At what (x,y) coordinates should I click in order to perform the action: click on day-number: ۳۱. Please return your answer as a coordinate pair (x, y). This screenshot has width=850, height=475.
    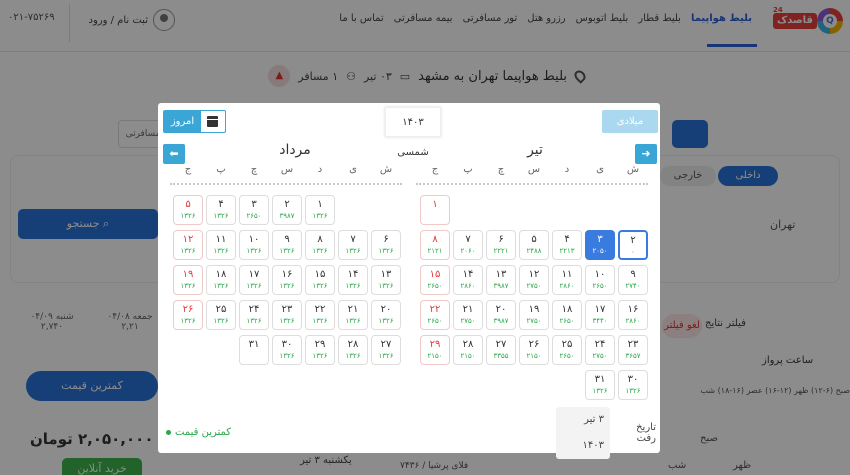
    Looking at the image, I should click on (254, 344).